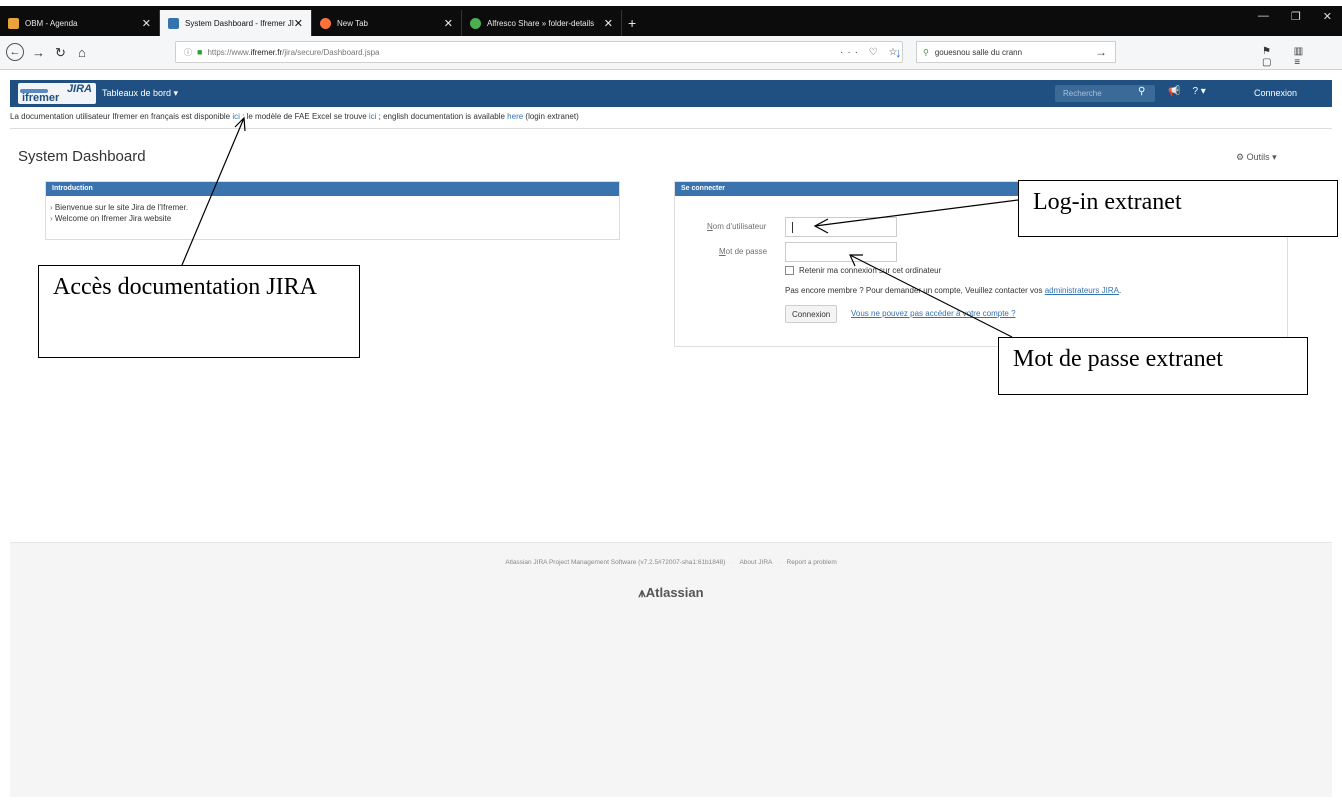 The image size is (1342, 802). What do you see at coordinates (870, 52) in the screenshot?
I see `page-actions-icons: ··· ♡ ☆` at bounding box center [870, 52].